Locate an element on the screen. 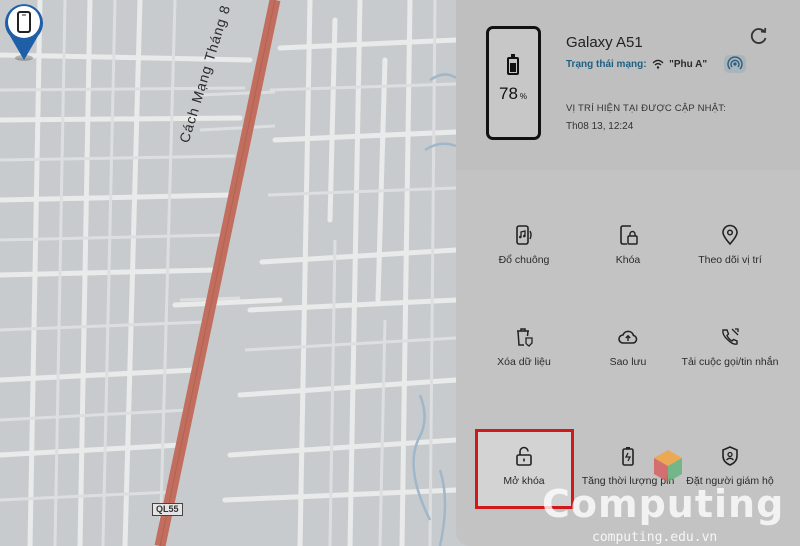 The width and height of the screenshot is (800, 546). track-location-button: Theo dõi vị trí is located at coordinates (730, 245).